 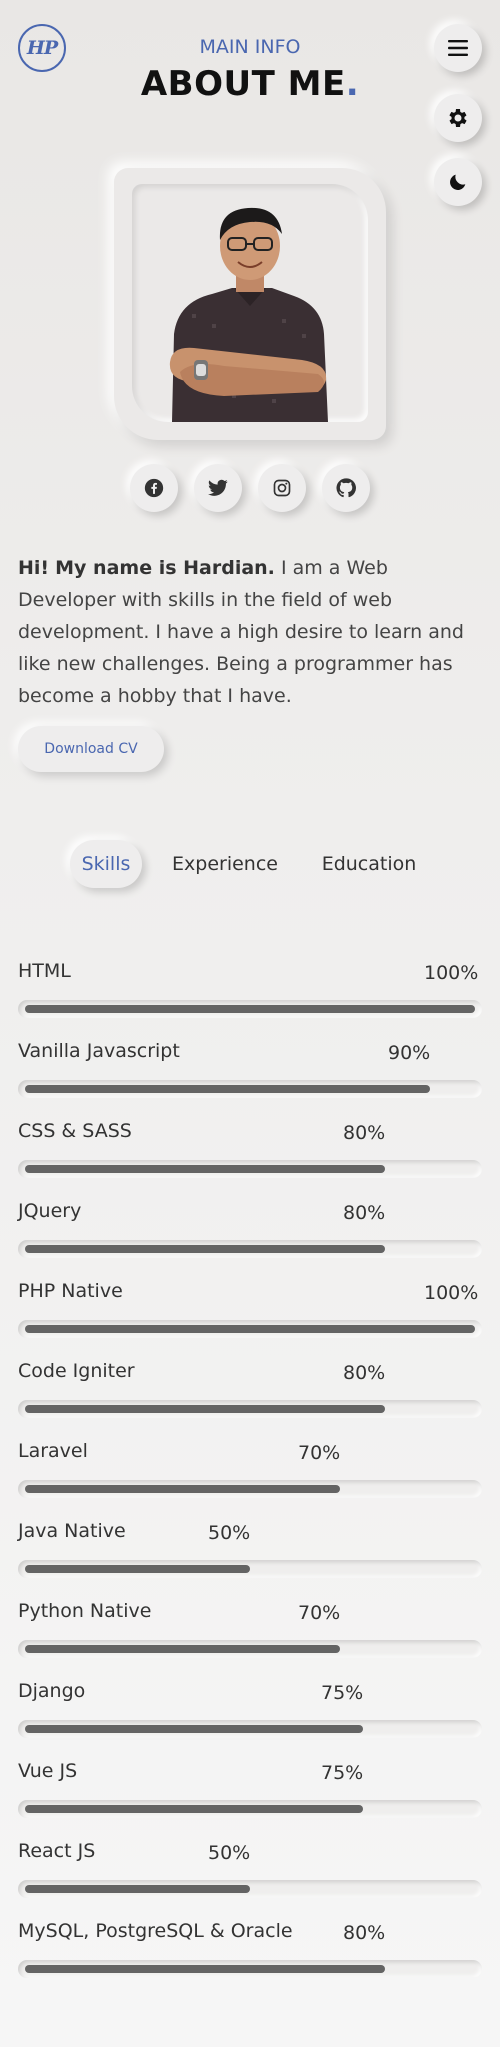 I want to click on profile-photo-frame, so click(x=250, y=304).